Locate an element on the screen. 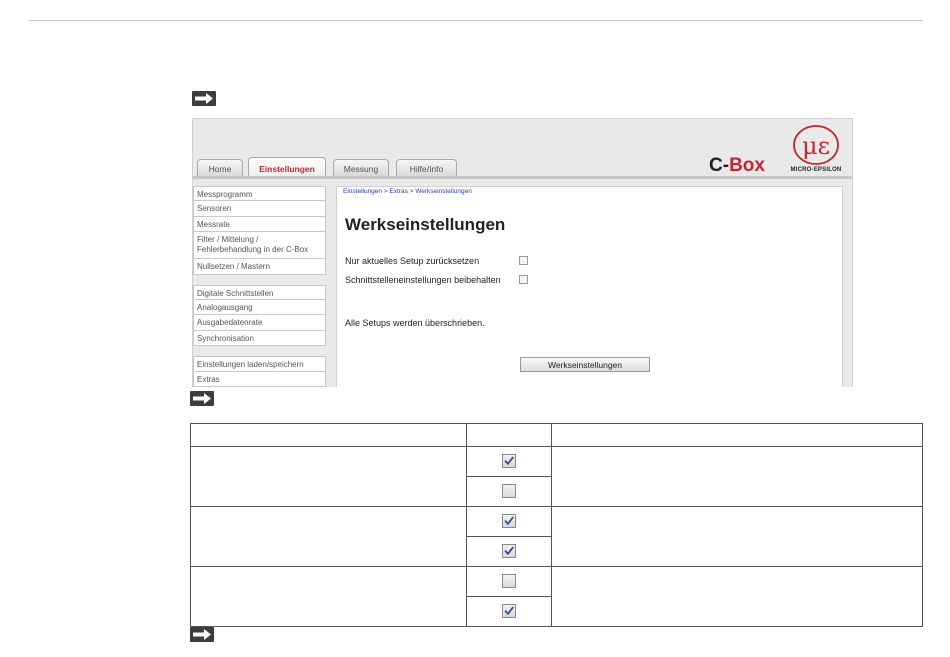  factory-reset-button: Werkseinstellungen is located at coordinates (585, 364).